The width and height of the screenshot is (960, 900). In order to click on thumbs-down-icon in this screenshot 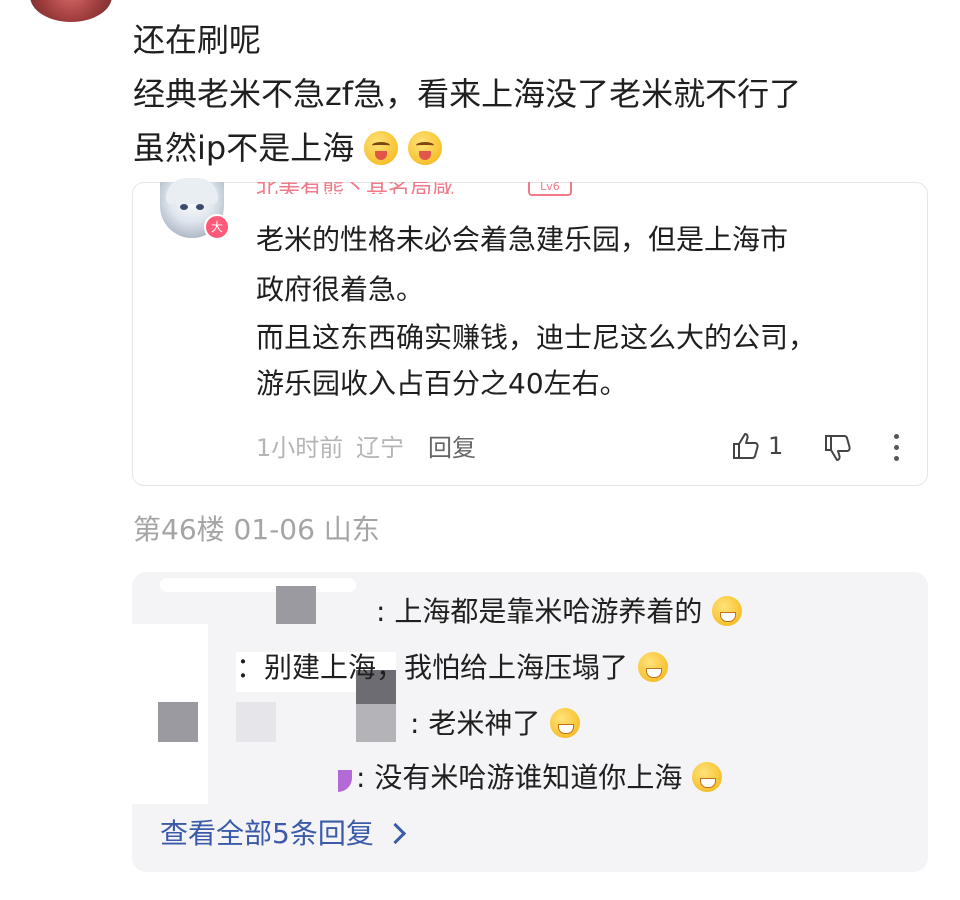, I will do `click(838, 448)`.